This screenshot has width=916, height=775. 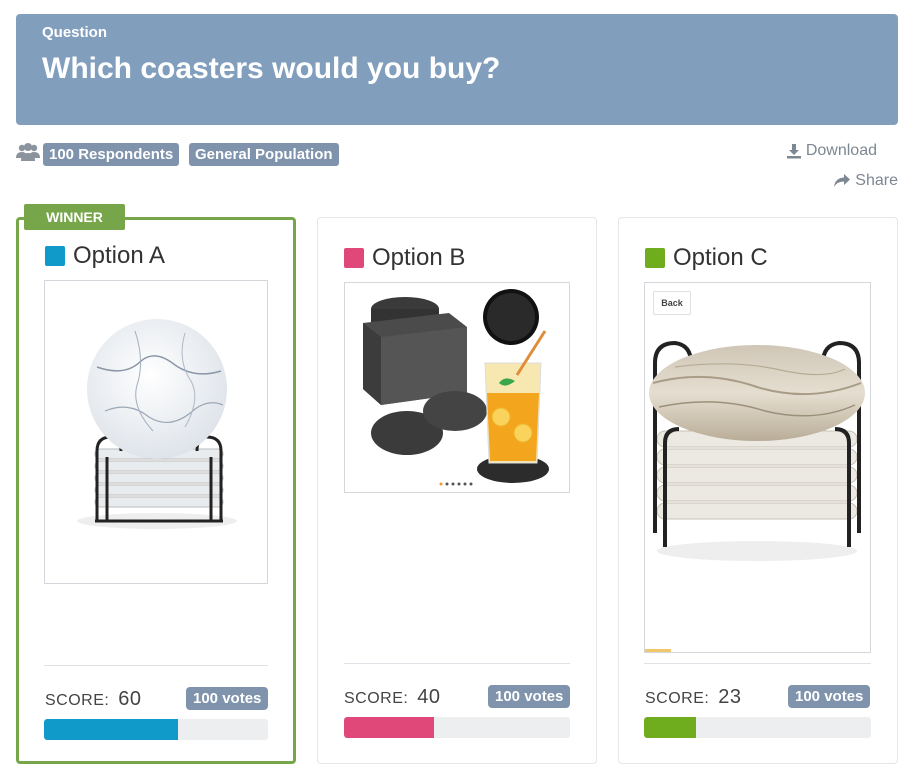 I want to click on option-name: Option B, so click(x=419, y=257).